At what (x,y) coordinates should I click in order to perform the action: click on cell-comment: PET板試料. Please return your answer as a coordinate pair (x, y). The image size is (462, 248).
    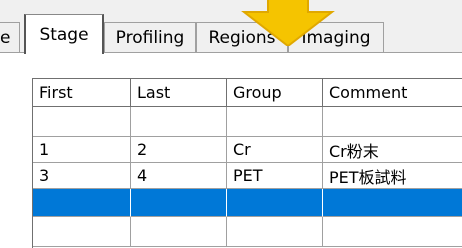
    Looking at the image, I should click on (392, 176).